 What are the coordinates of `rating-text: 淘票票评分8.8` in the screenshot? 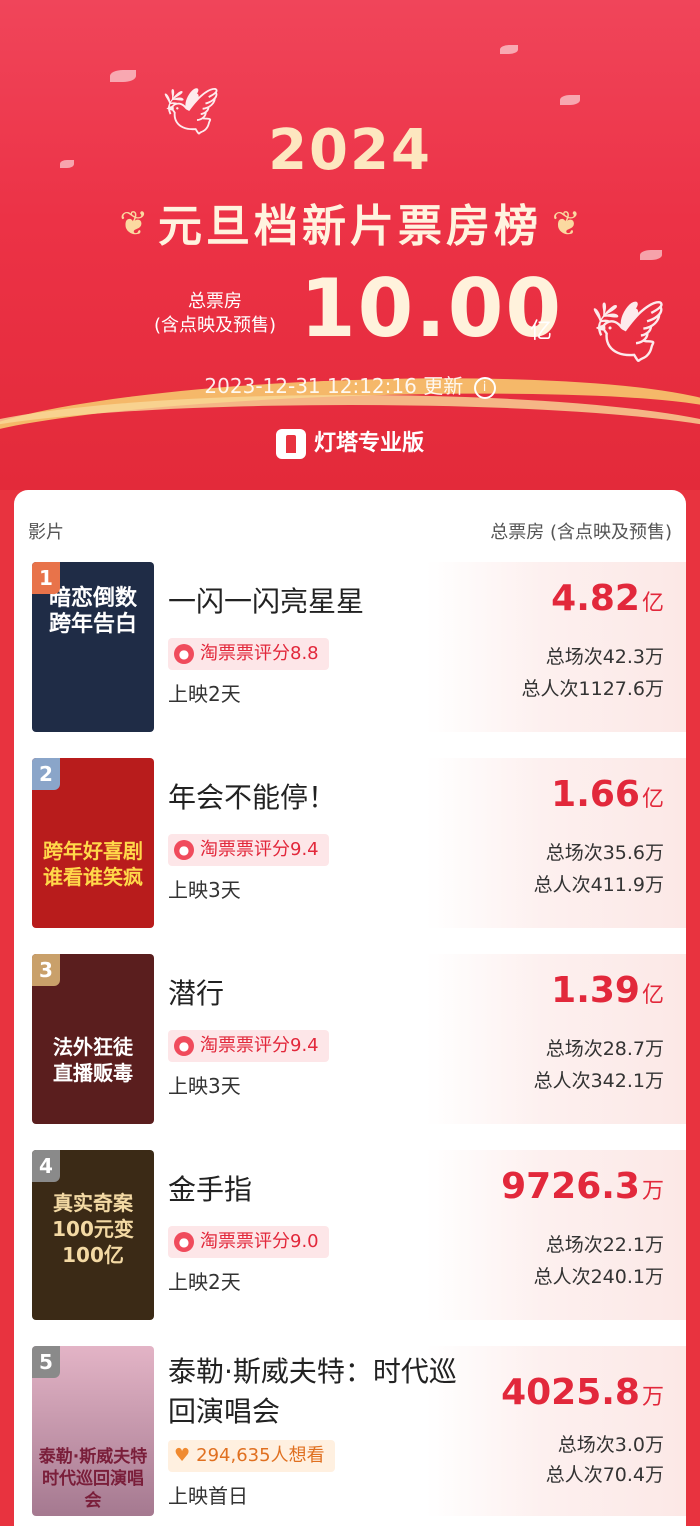 It's located at (259, 653).